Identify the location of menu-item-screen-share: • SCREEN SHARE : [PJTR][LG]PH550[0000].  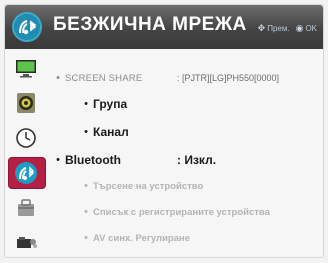
(184, 78).